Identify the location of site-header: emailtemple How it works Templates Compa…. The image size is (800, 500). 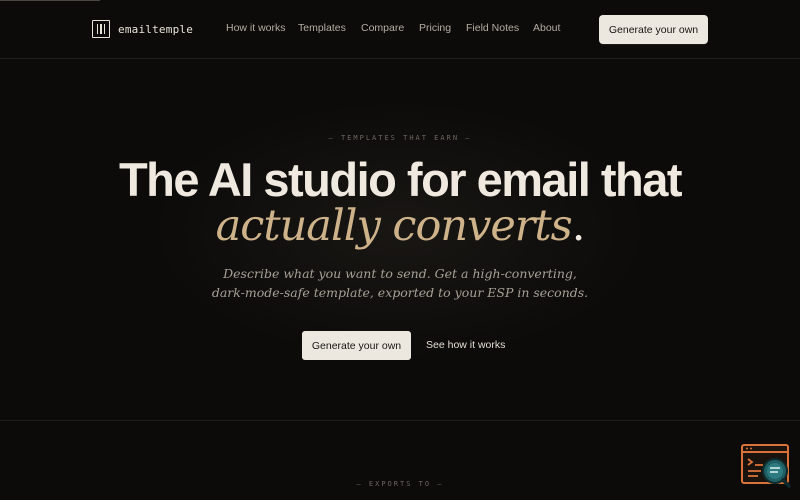
(400, 29).